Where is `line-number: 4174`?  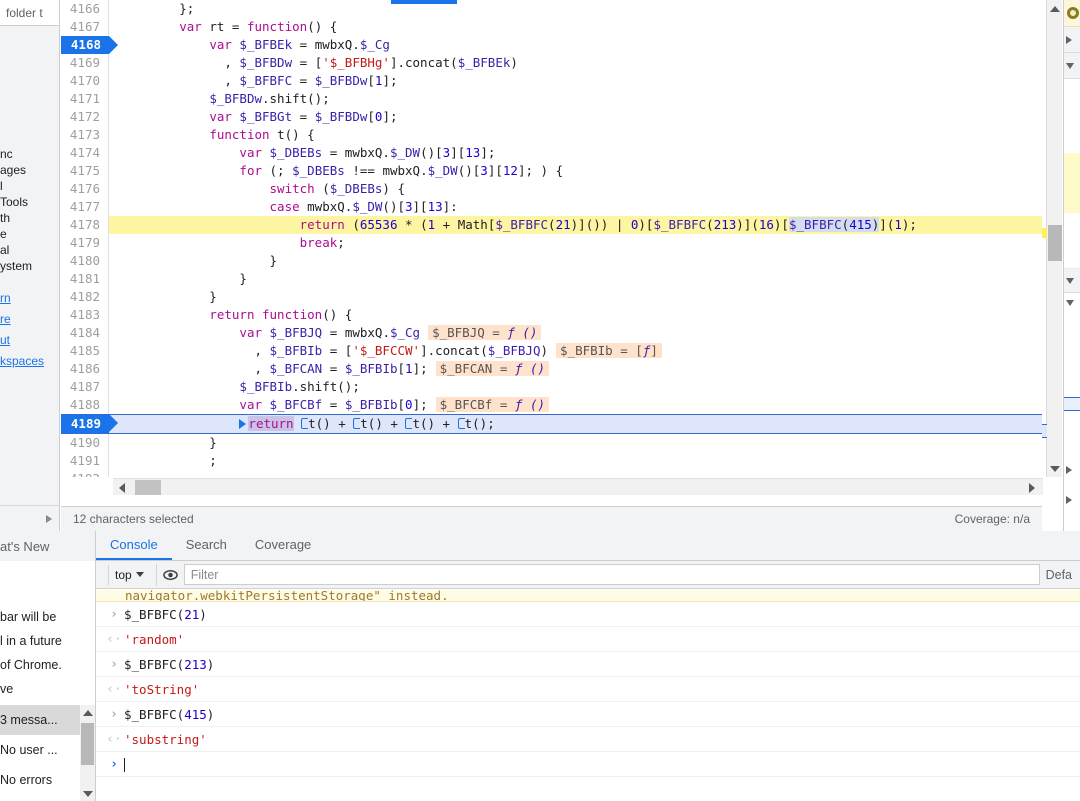 line-number: 4174 is located at coordinates (85, 153).